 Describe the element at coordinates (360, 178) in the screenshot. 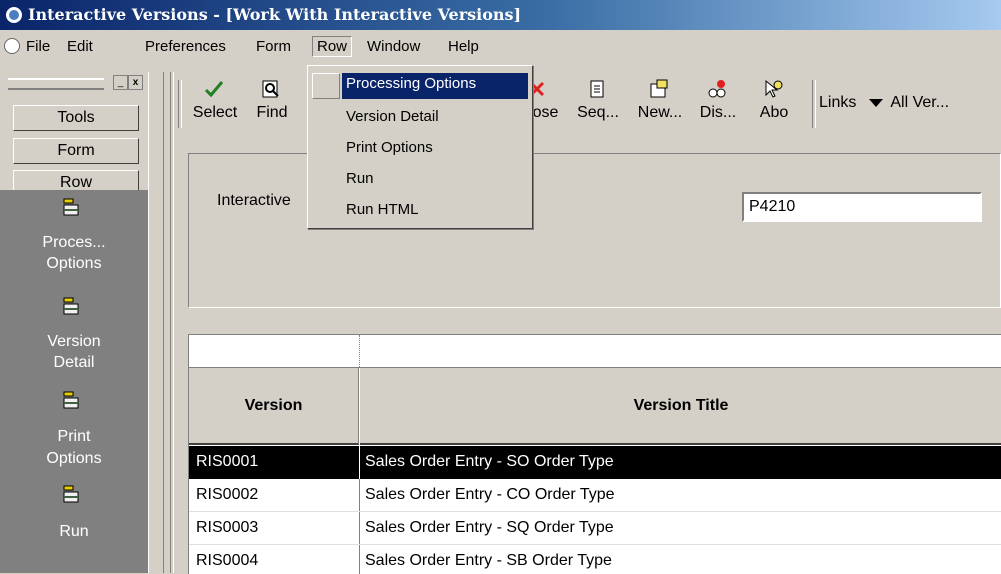

I see `menu-item-run: Run` at that location.